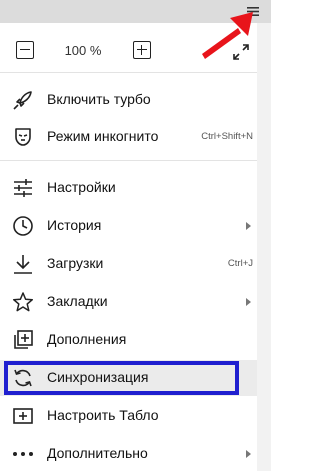 This screenshot has height=471, width=320. I want to click on hamburger-icon, so click(253, 11).